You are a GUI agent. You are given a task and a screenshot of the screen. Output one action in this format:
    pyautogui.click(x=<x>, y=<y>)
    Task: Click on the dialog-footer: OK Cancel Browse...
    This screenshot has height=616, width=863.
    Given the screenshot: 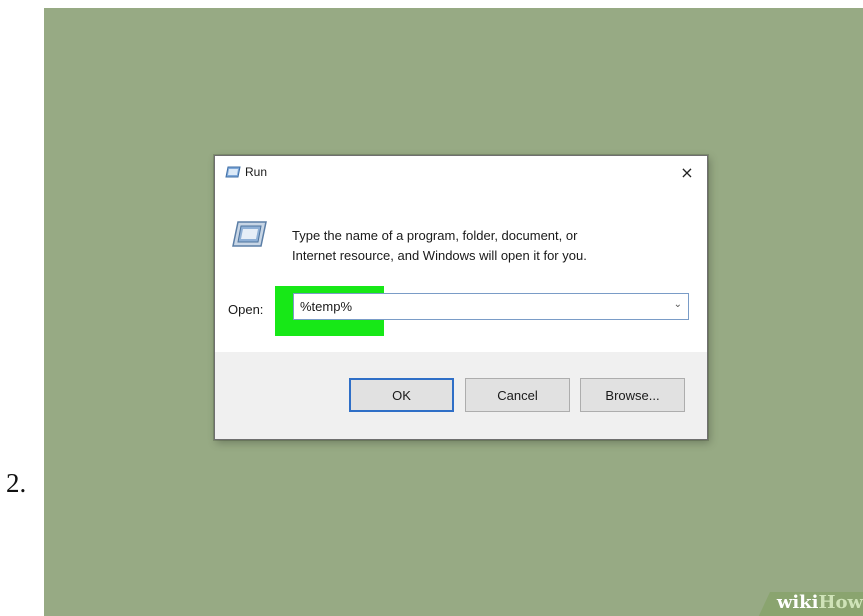 What is the action you would take?
    pyautogui.click(x=461, y=395)
    